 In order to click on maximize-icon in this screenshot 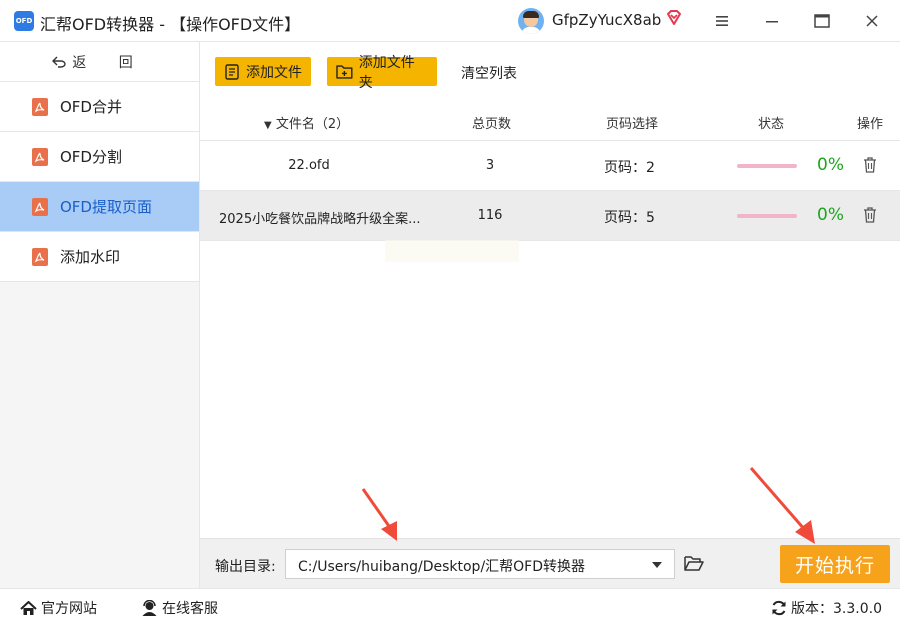, I will do `click(822, 21)`.